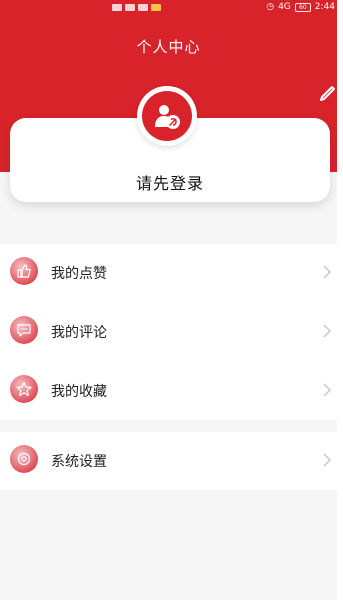 The height and width of the screenshot is (600, 343). I want to click on notification-icon, so click(117, 7).